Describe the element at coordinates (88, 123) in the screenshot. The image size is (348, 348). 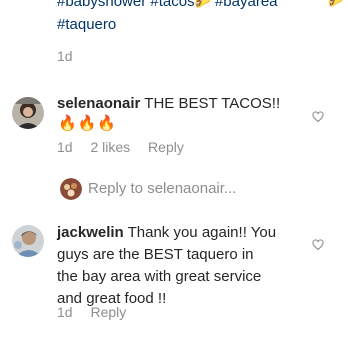
I see `fire-emoji: 🔥🔥🔥` at that location.